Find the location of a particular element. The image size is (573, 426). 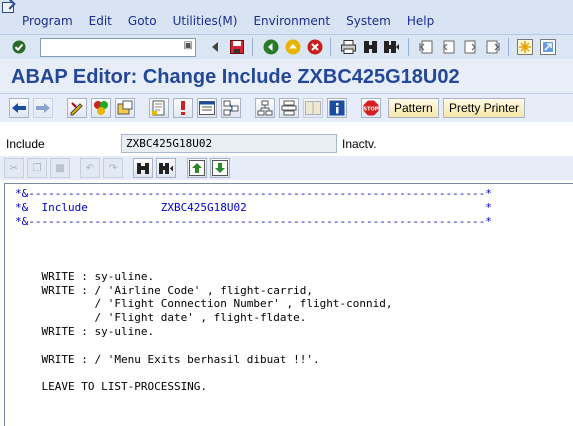

stop-icon: STOP is located at coordinates (371, 108).